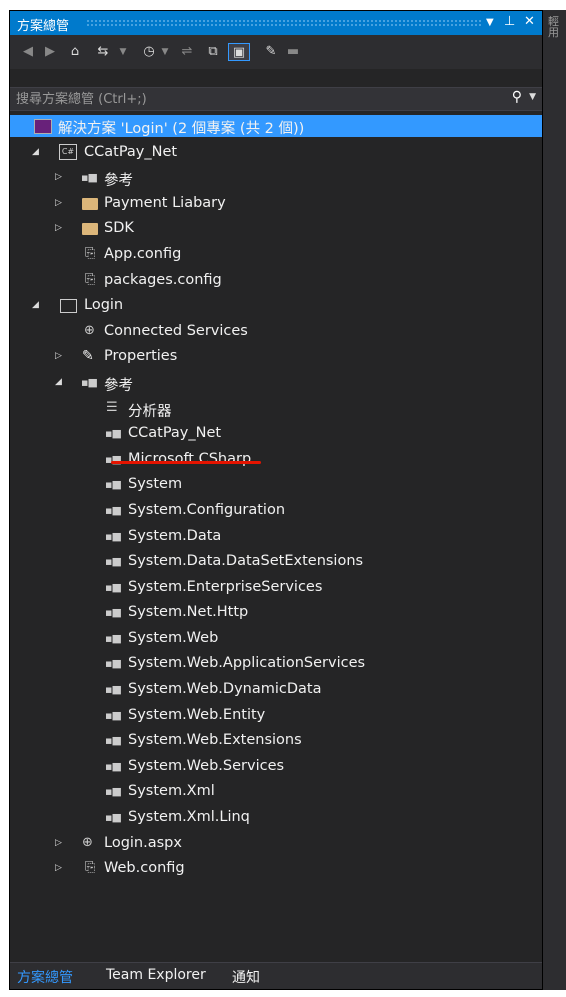 Image resolution: width=566 pixels, height=997 pixels. Describe the element at coordinates (207, 509) in the screenshot. I see `tree-item-label: System.Configuration` at that location.